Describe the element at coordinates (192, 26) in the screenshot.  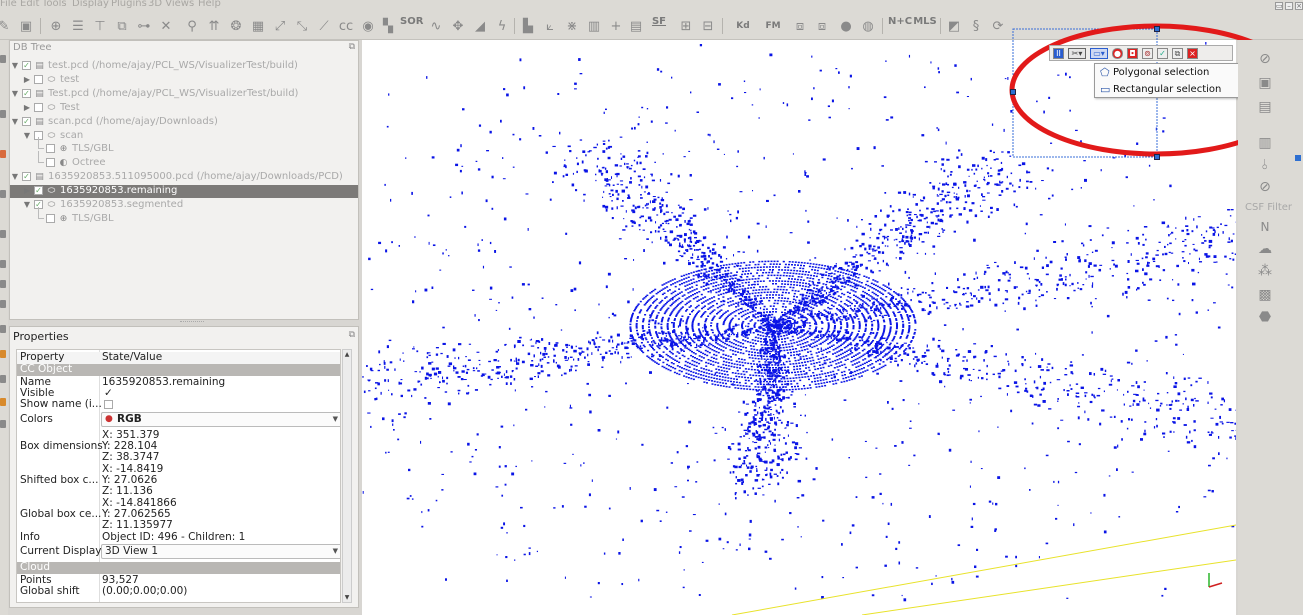
I see `brush-icon: ⚲` at that location.